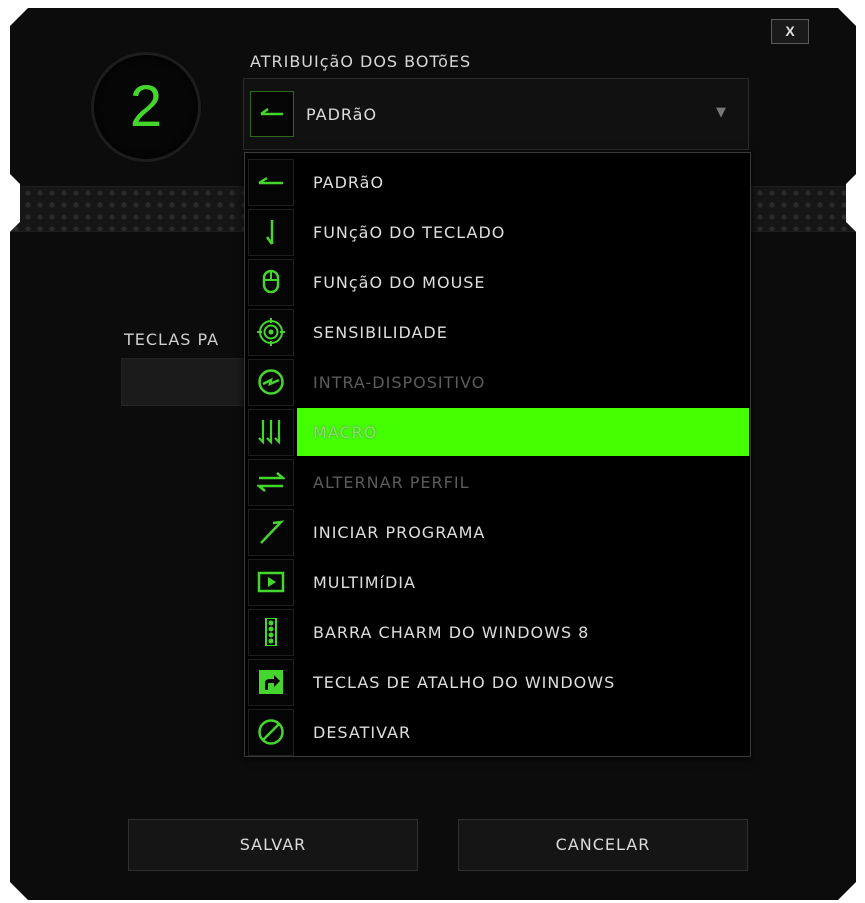 This screenshot has height=903, width=865. Describe the element at coordinates (273, 845) in the screenshot. I see `save-button: SALVAR` at that location.